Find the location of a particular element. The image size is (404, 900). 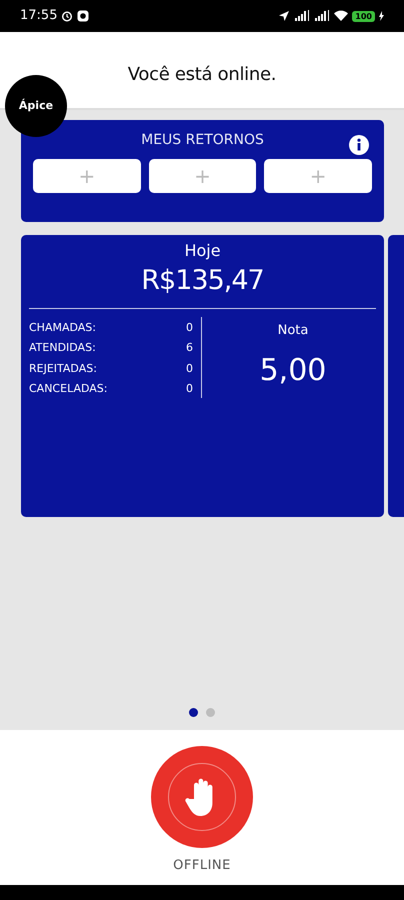

logo: Ápice is located at coordinates (36, 106).